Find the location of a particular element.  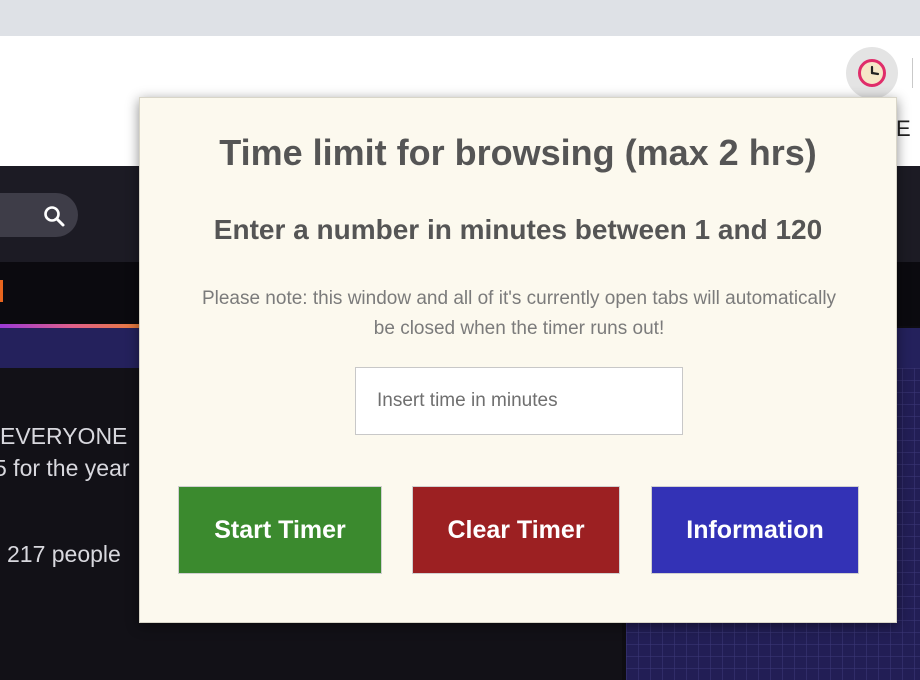

extension-button is located at coordinates (872, 73).